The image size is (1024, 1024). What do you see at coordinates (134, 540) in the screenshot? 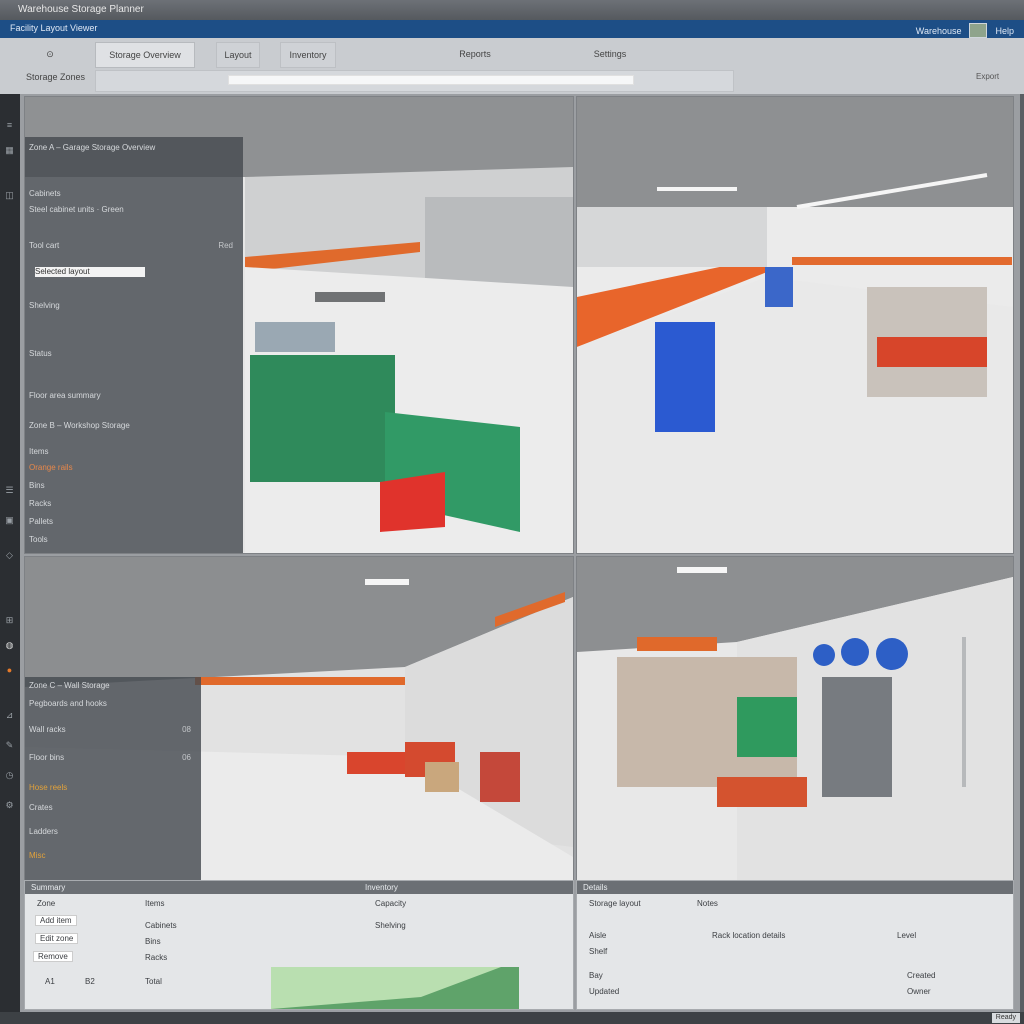
I see `list-item: Tools` at bounding box center [134, 540].